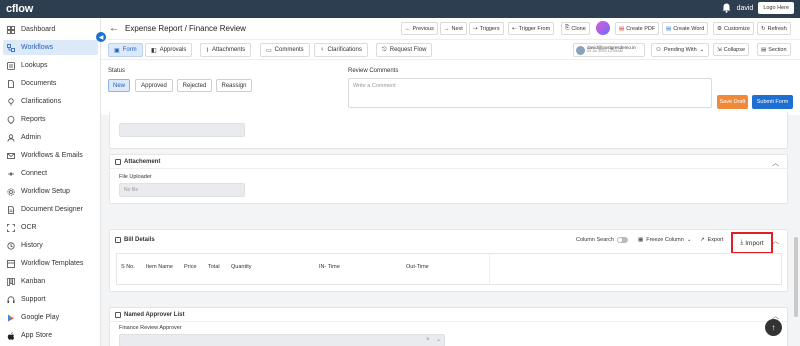 This screenshot has width=800, height=346. Describe the element at coordinates (11, 65) in the screenshot. I see `lookups-icon` at that location.